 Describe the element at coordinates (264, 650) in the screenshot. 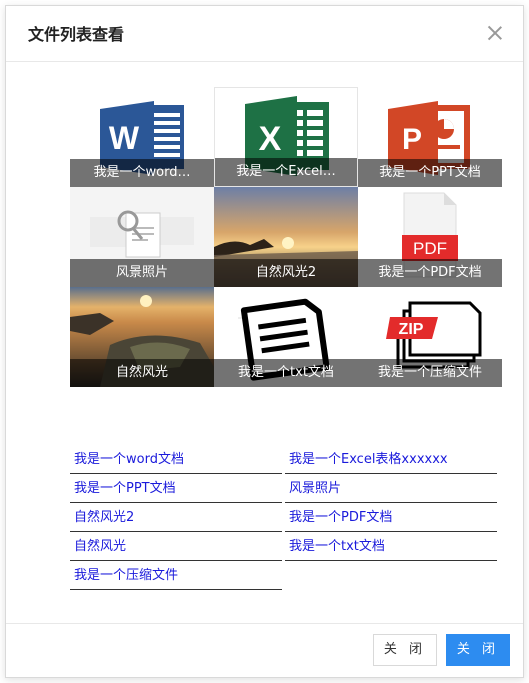

I see `dialog-footer: 关 闭 关 闭` at that location.